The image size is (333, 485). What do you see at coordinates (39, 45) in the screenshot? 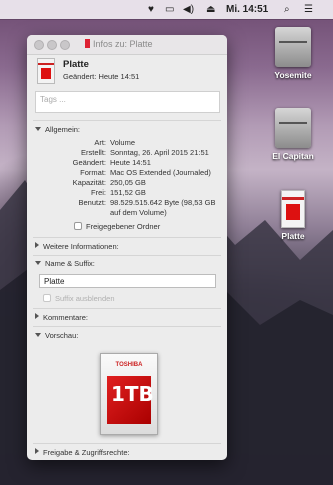
I see `close-button` at bounding box center [39, 45].